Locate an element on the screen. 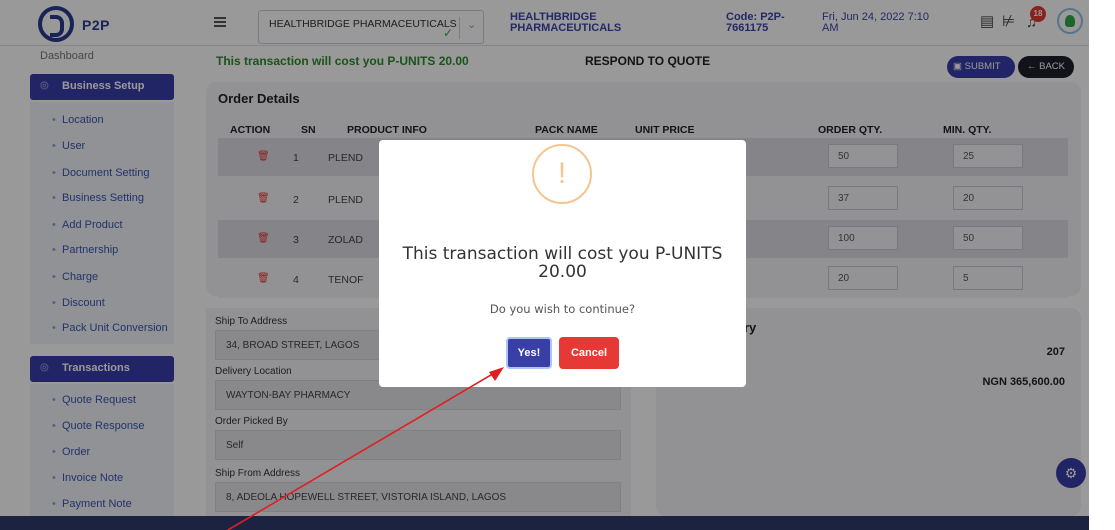 This screenshot has width=1115, height=530. dialog-text: Do you wish to continue? is located at coordinates (562, 309).